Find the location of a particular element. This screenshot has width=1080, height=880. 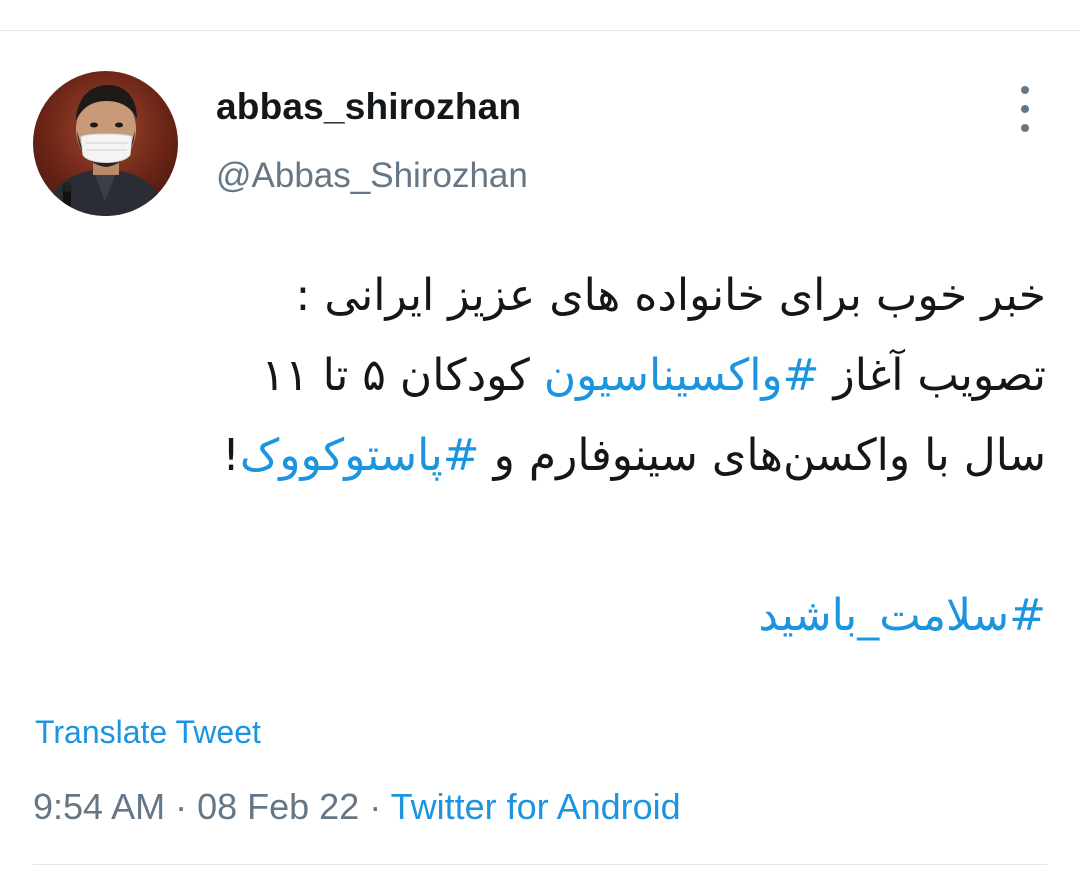

tweet-time: 9:54 AM is located at coordinates (99, 806).